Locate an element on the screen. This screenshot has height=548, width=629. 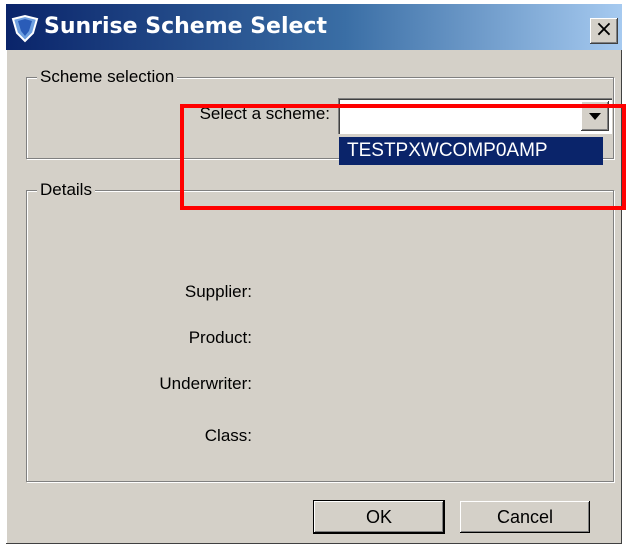
combobox-dropdown-button is located at coordinates (595, 116).